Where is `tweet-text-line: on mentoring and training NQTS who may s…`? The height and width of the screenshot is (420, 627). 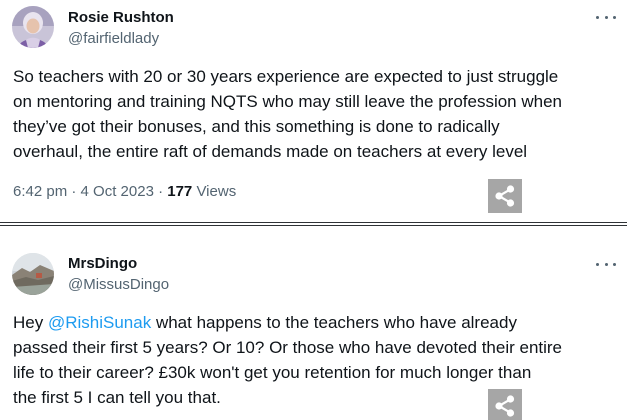 tweet-text-line: on mentoring and training NQTS who may s… is located at coordinates (288, 101).